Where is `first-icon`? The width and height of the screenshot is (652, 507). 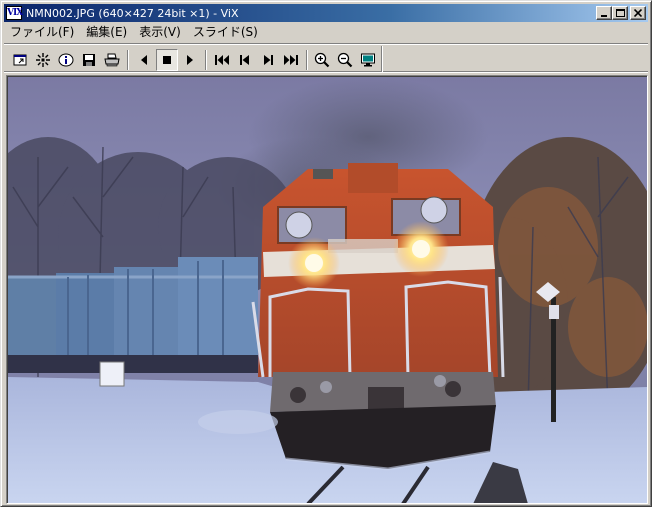 first-icon is located at coordinates (222, 60).